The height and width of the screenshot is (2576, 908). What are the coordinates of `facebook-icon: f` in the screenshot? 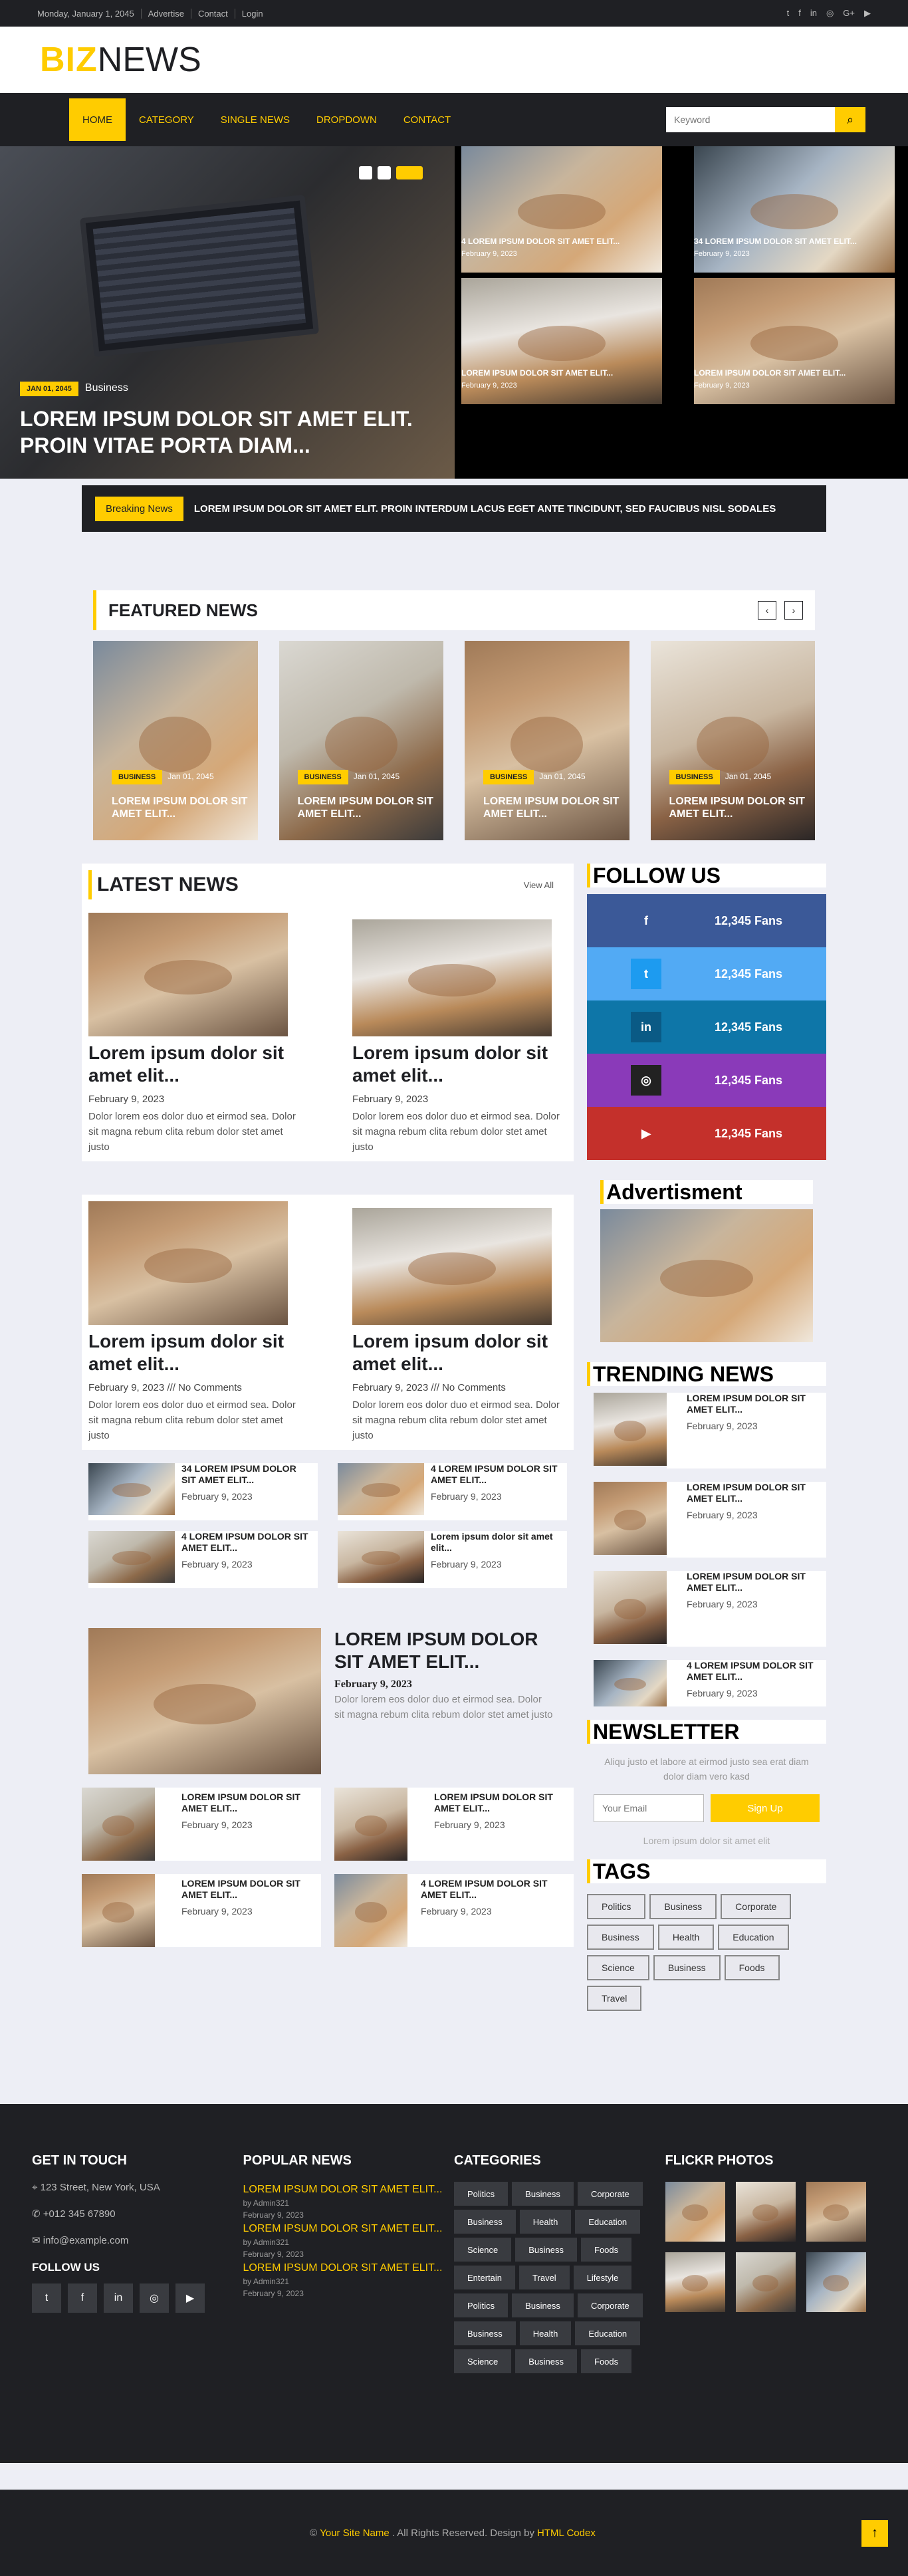 It's located at (82, 2298).